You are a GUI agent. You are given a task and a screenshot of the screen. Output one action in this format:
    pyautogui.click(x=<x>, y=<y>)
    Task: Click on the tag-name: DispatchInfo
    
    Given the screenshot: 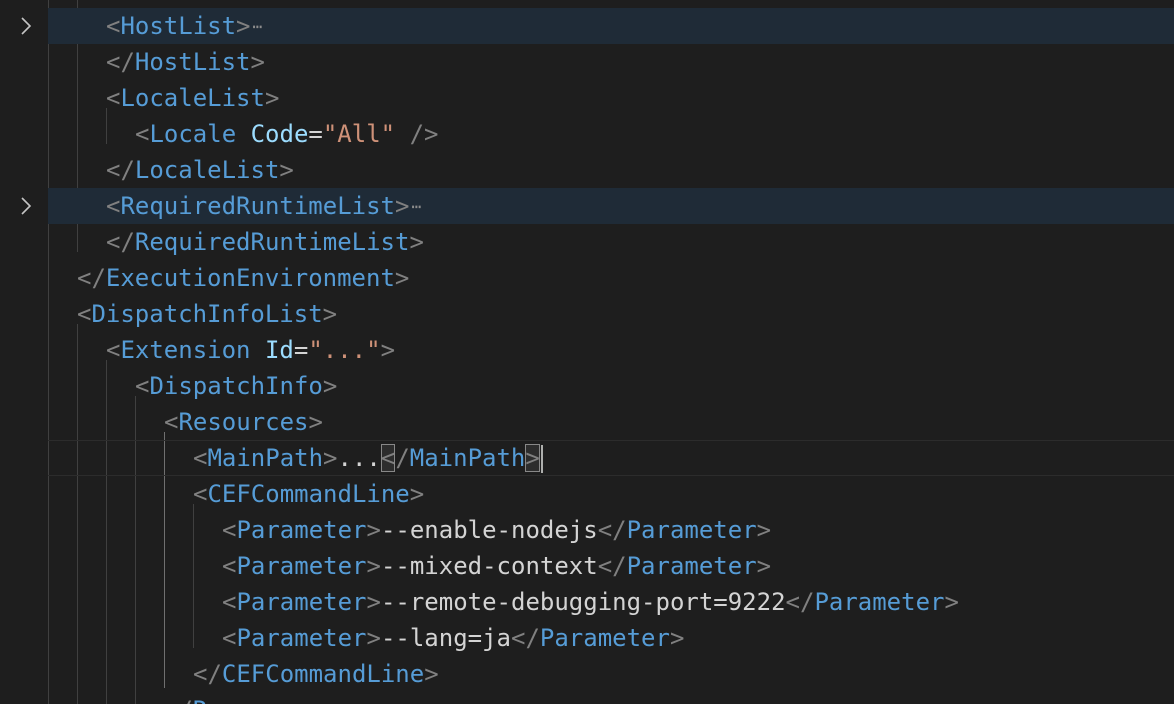 What is the action you would take?
    pyautogui.click(x=236, y=386)
    